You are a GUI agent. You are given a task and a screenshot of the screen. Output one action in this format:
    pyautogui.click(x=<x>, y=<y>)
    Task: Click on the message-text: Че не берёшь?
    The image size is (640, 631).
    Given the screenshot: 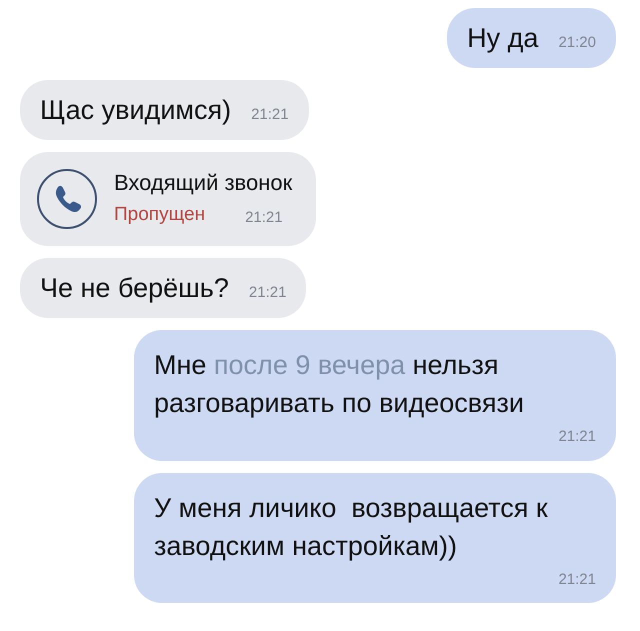 What is the action you would take?
    pyautogui.click(x=134, y=288)
    